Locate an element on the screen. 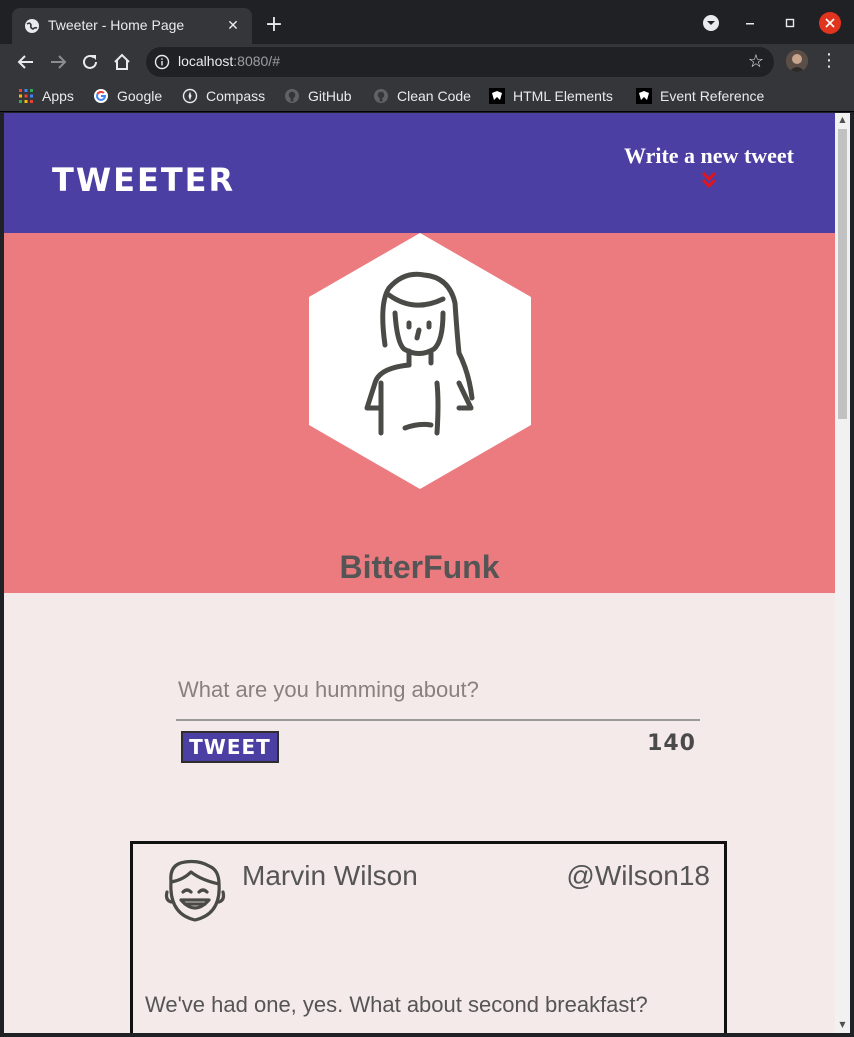 The width and height of the screenshot is (854, 1037). browser-toolbar: localhost:8080/# ☆ ⋮ is located at coordinates (427, 62).